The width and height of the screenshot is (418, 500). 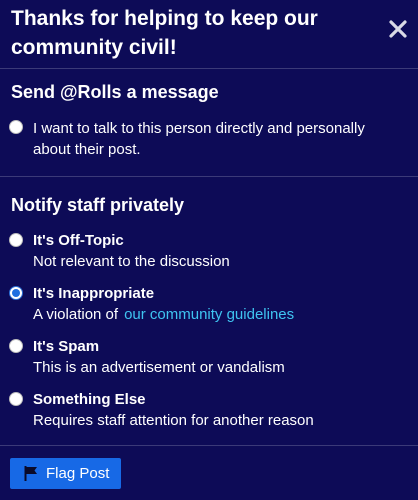 I want to click on off-topic-radio, so click(x=16, y=240).